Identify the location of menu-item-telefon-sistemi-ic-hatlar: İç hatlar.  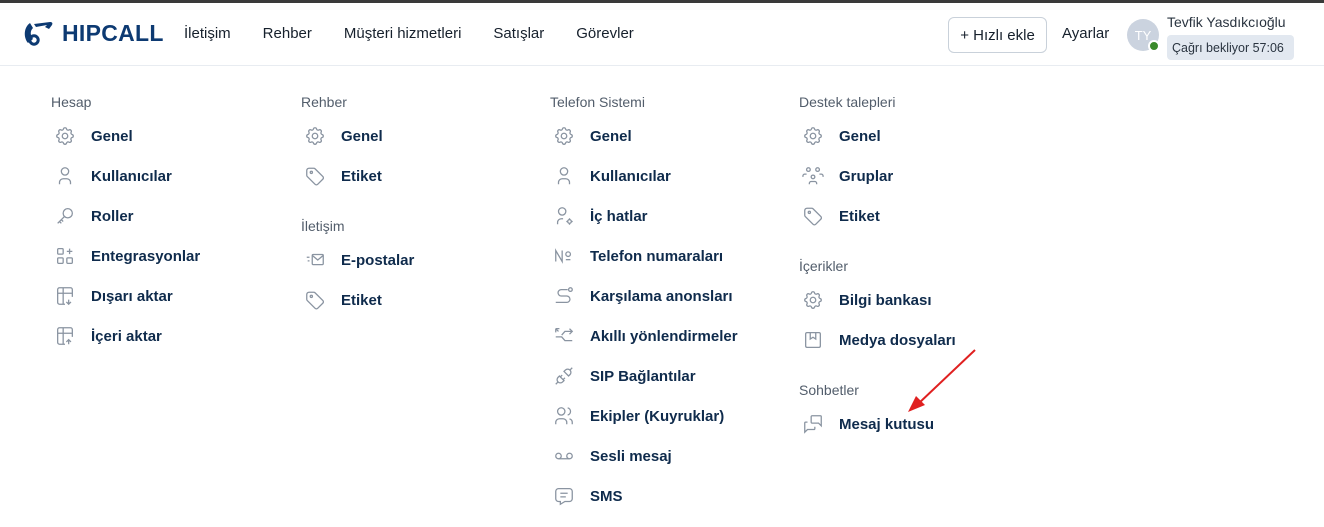
(644, 216).